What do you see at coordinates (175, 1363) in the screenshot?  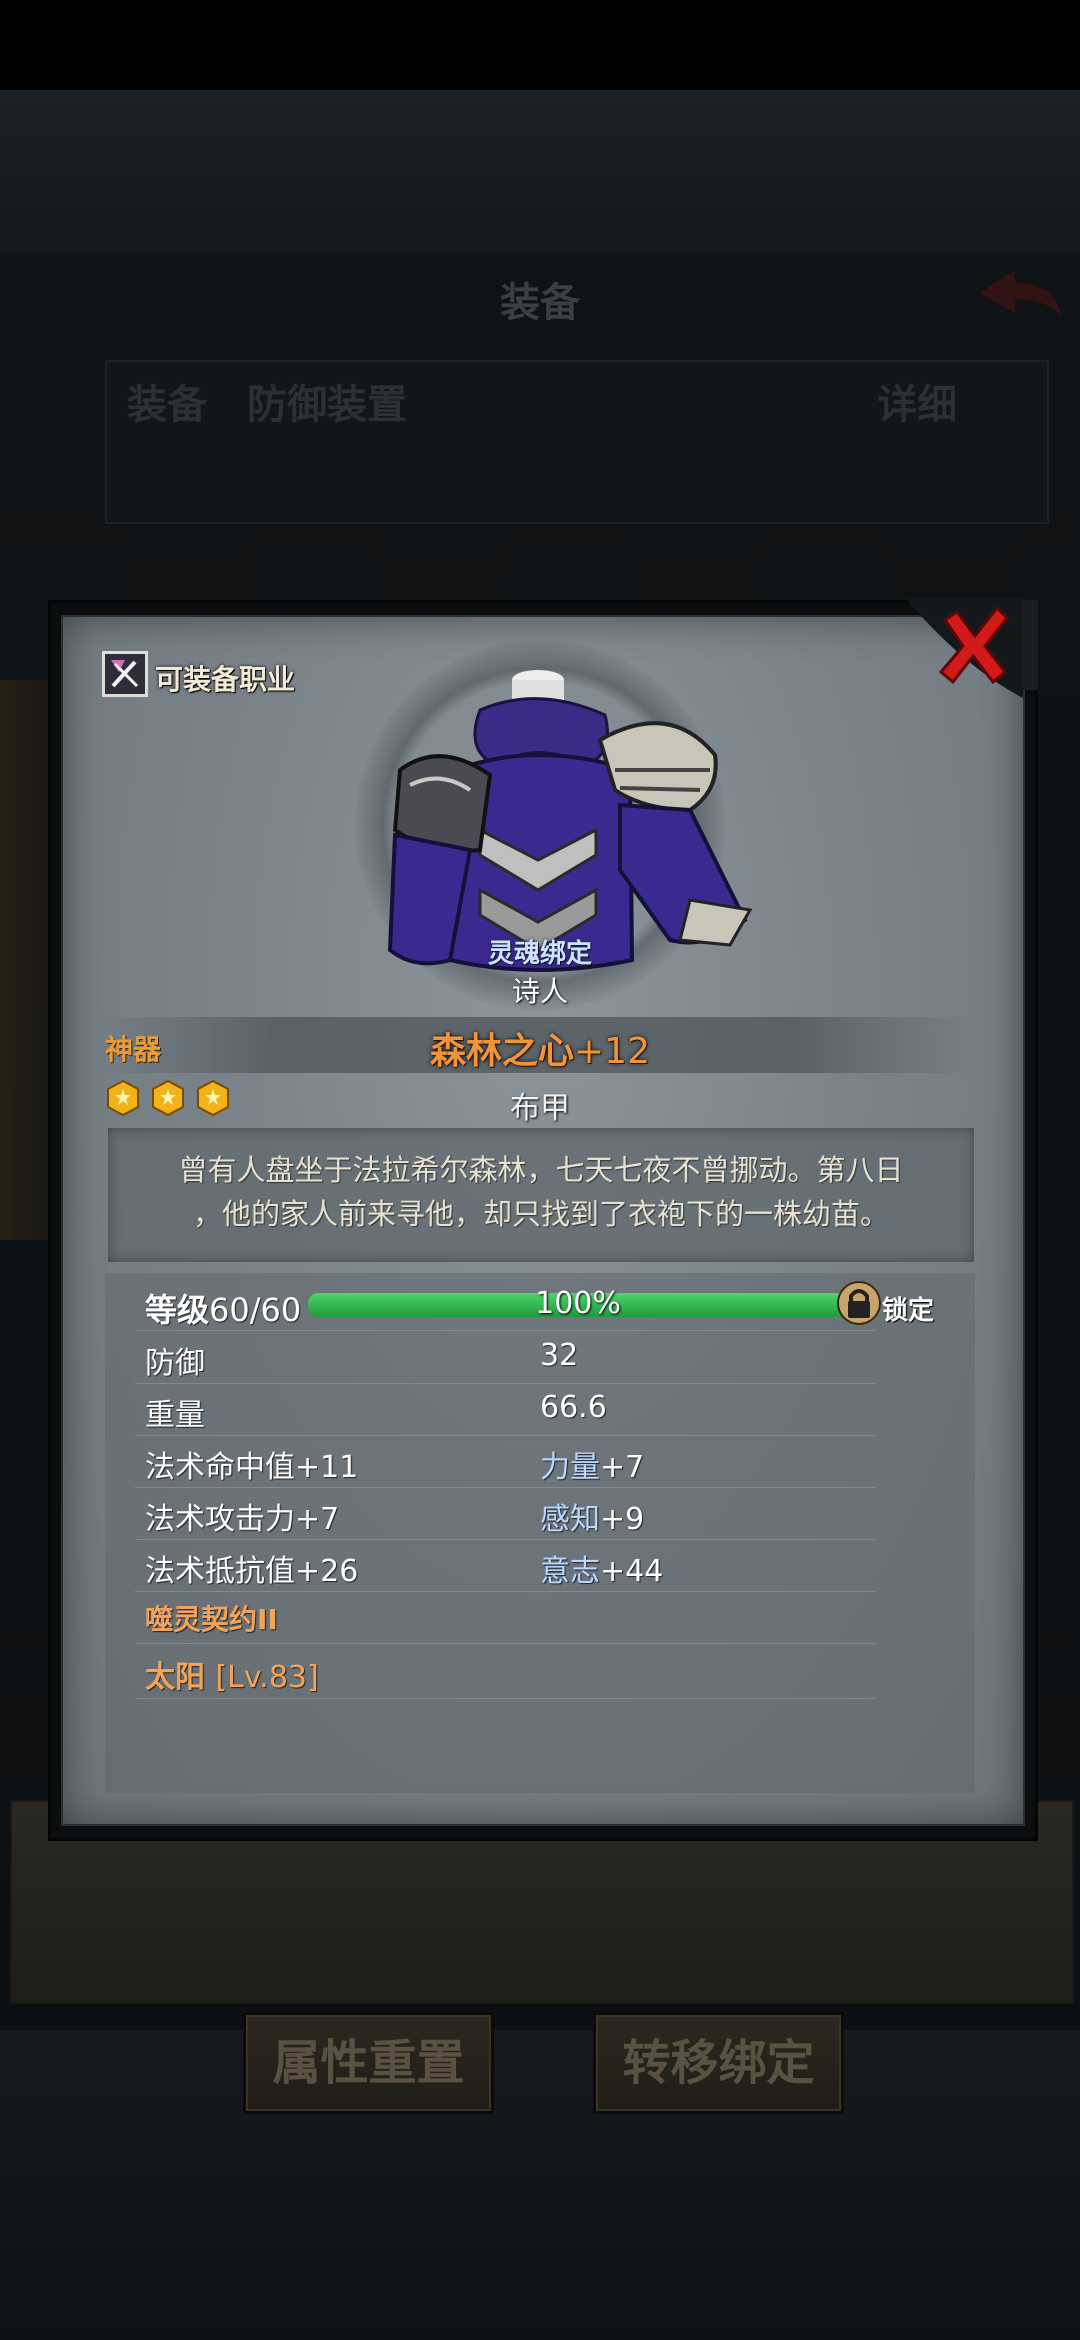 I see `defense-label: 防御` at bounding box center [175, 1363].